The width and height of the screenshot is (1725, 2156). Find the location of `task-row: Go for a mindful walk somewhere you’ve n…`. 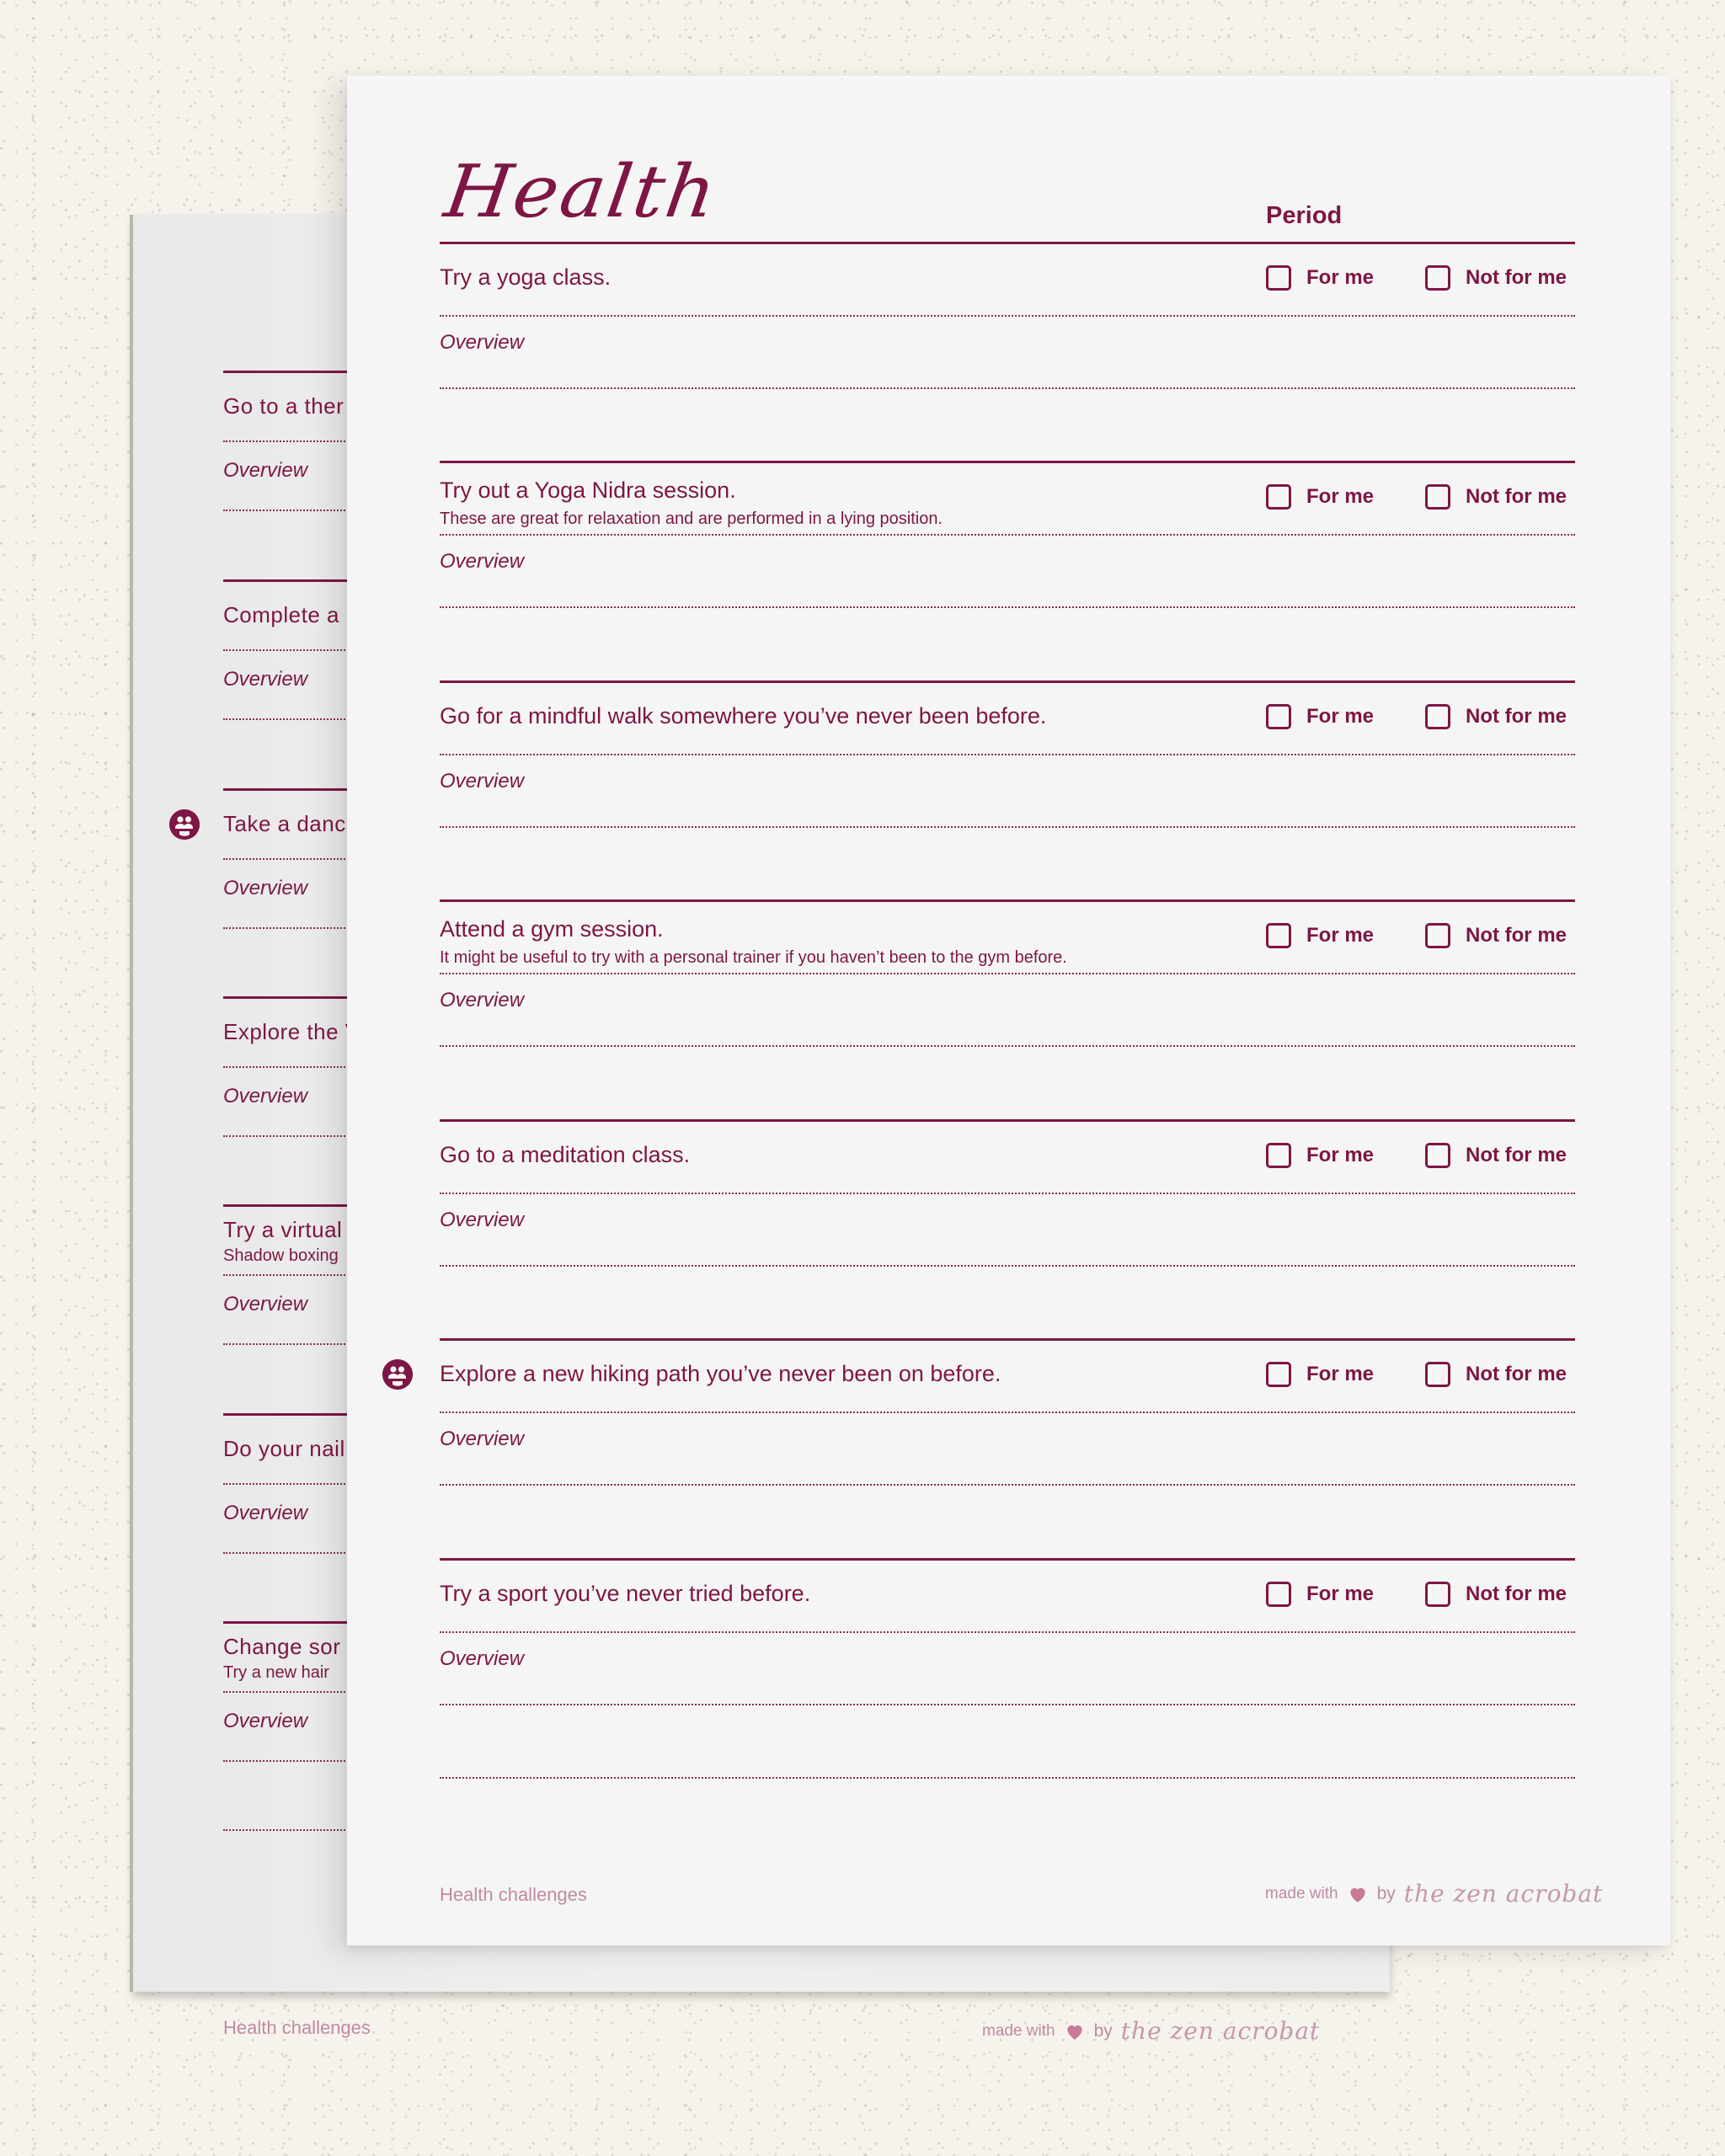

task-row: Go for a mindful walk somewhere you’ve n… is located at coordinates (1007, 789).